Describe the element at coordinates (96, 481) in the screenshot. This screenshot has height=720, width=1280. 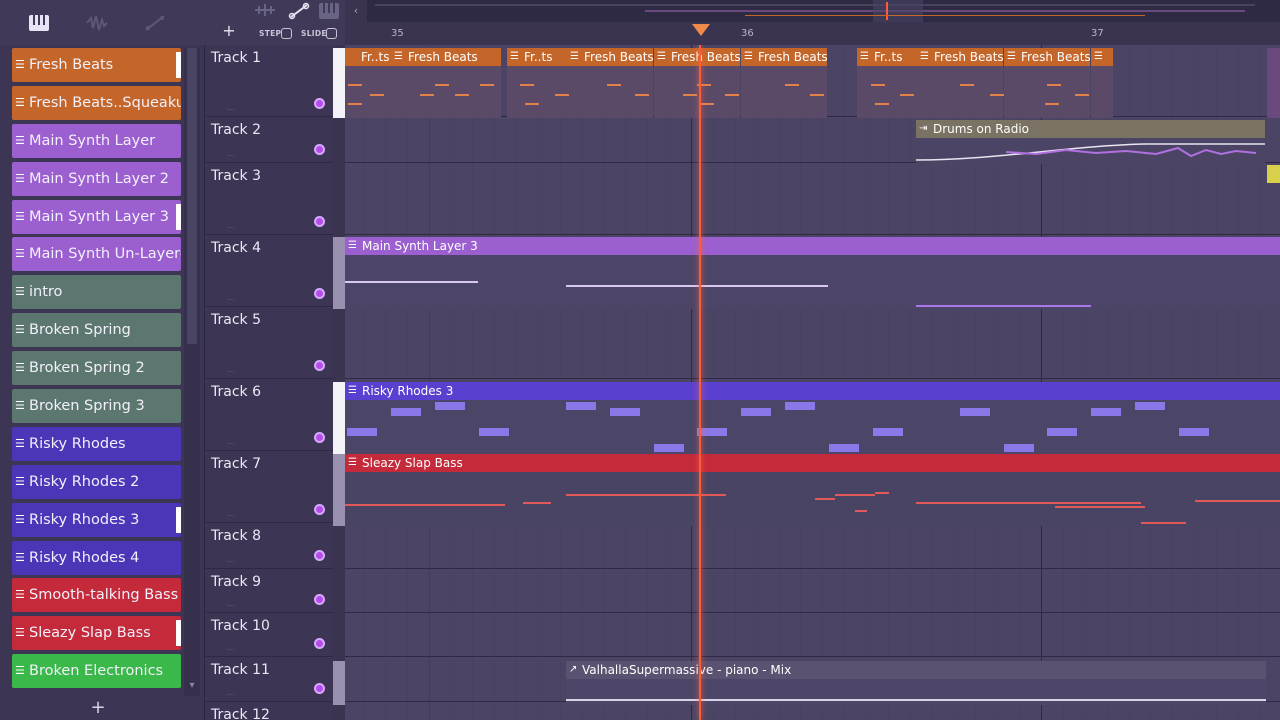
I see `pattern-item: ☰ Risky Rhodes 2` at that location.